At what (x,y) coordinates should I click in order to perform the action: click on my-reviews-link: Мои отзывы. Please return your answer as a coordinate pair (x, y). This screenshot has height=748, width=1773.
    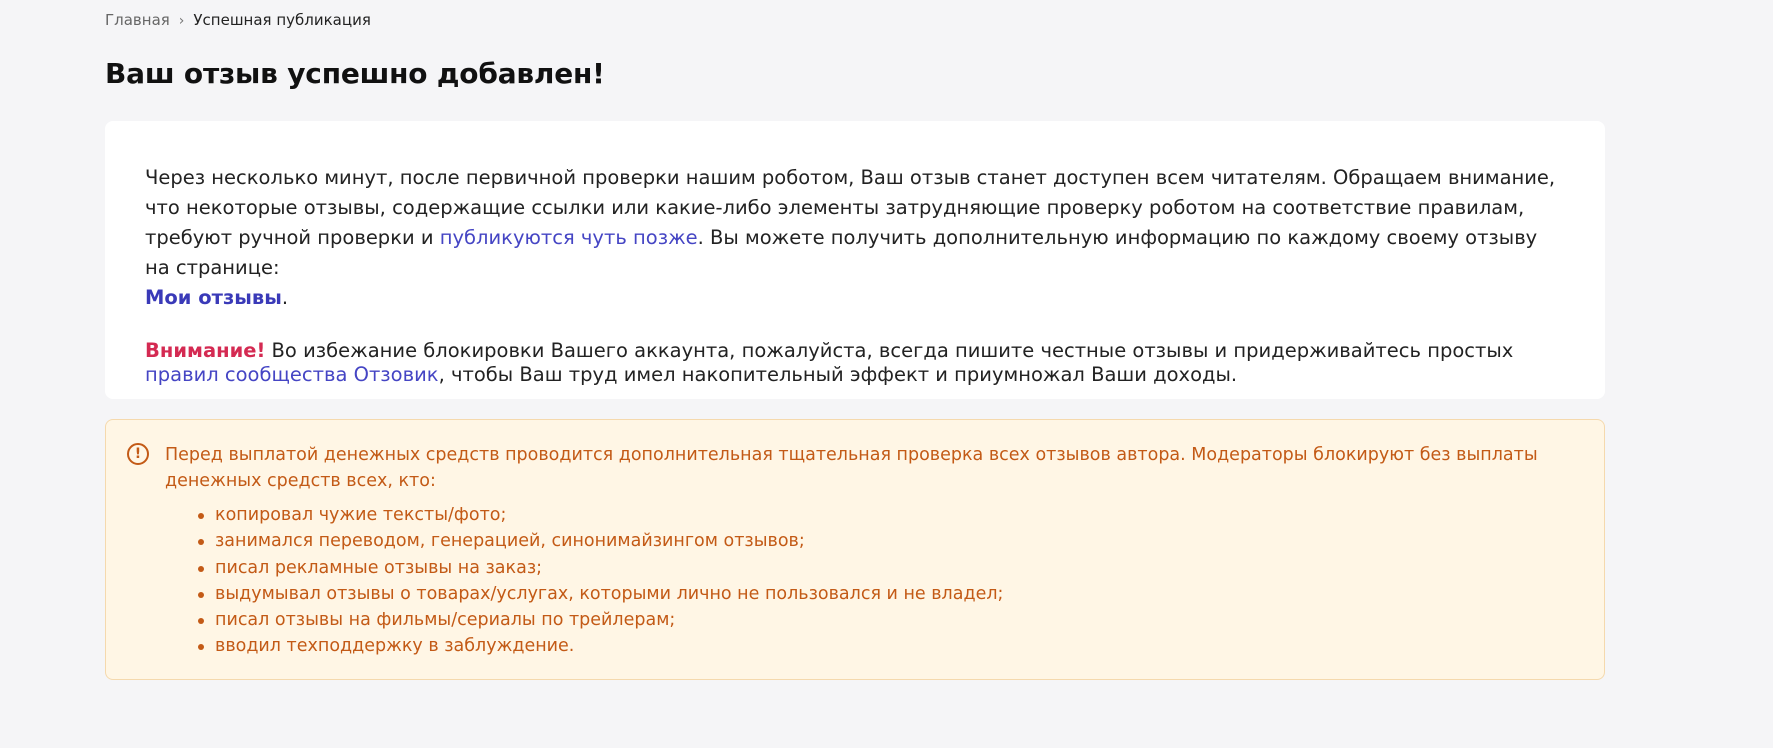
    Looking at the image, I should click on (213, 297).